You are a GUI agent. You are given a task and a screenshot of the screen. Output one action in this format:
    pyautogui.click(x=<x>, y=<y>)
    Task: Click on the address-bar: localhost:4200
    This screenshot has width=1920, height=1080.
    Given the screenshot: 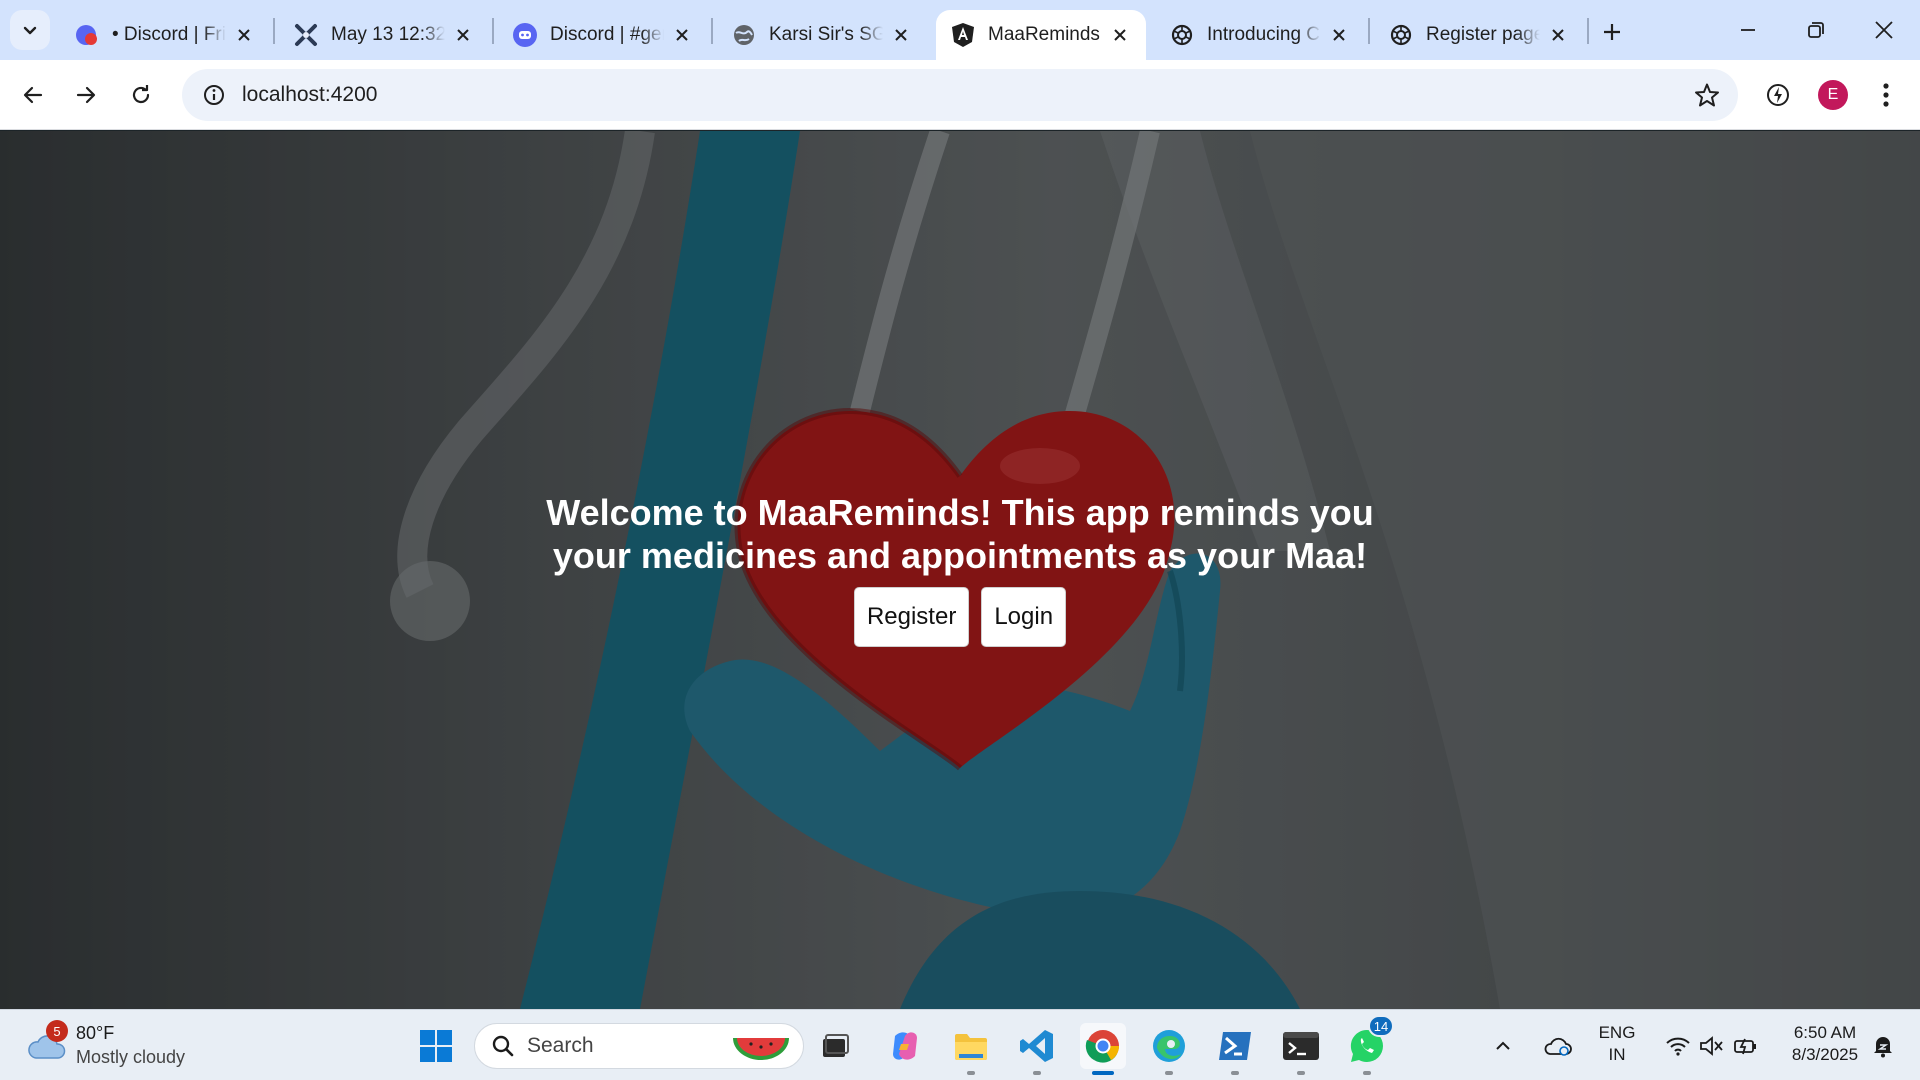 What is the action you would take?
    pyautogui.click(x=960, y=95)
    